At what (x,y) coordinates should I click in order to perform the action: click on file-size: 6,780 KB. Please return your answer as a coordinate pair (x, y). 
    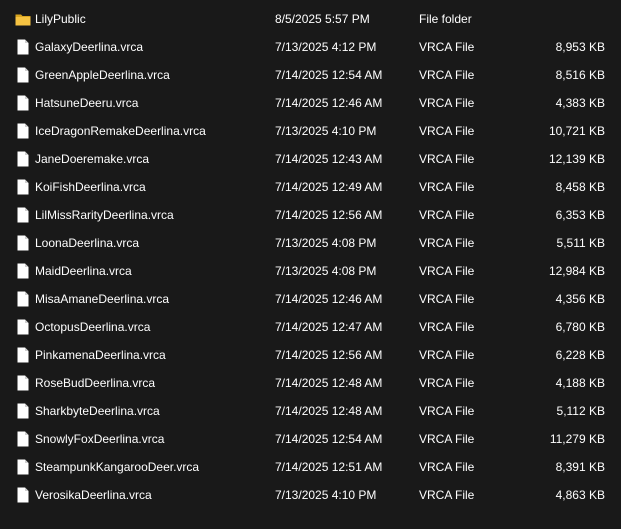
    Looking at the image, I should click on (580, 327).